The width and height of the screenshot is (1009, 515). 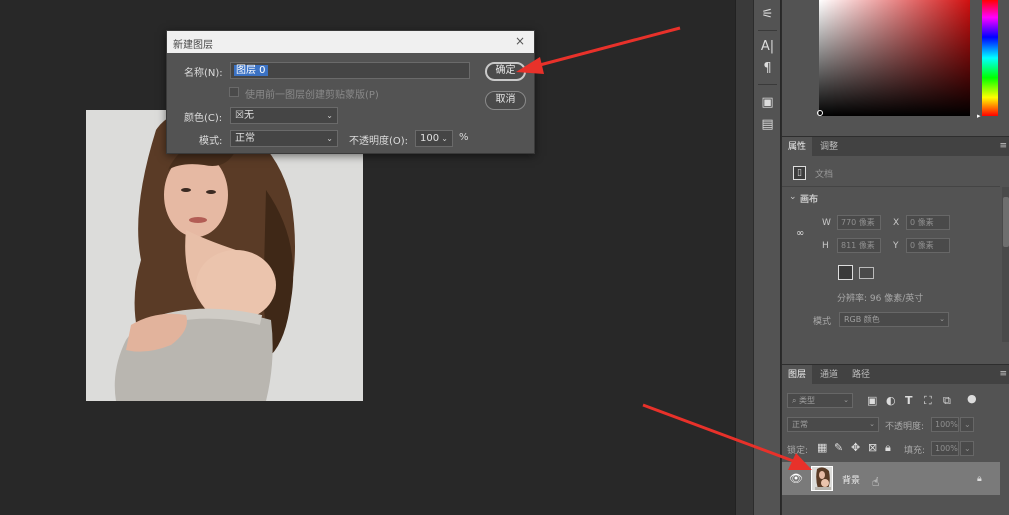 I want to click on opacity-input: 100 ⌄, so click(x=434, y=138).